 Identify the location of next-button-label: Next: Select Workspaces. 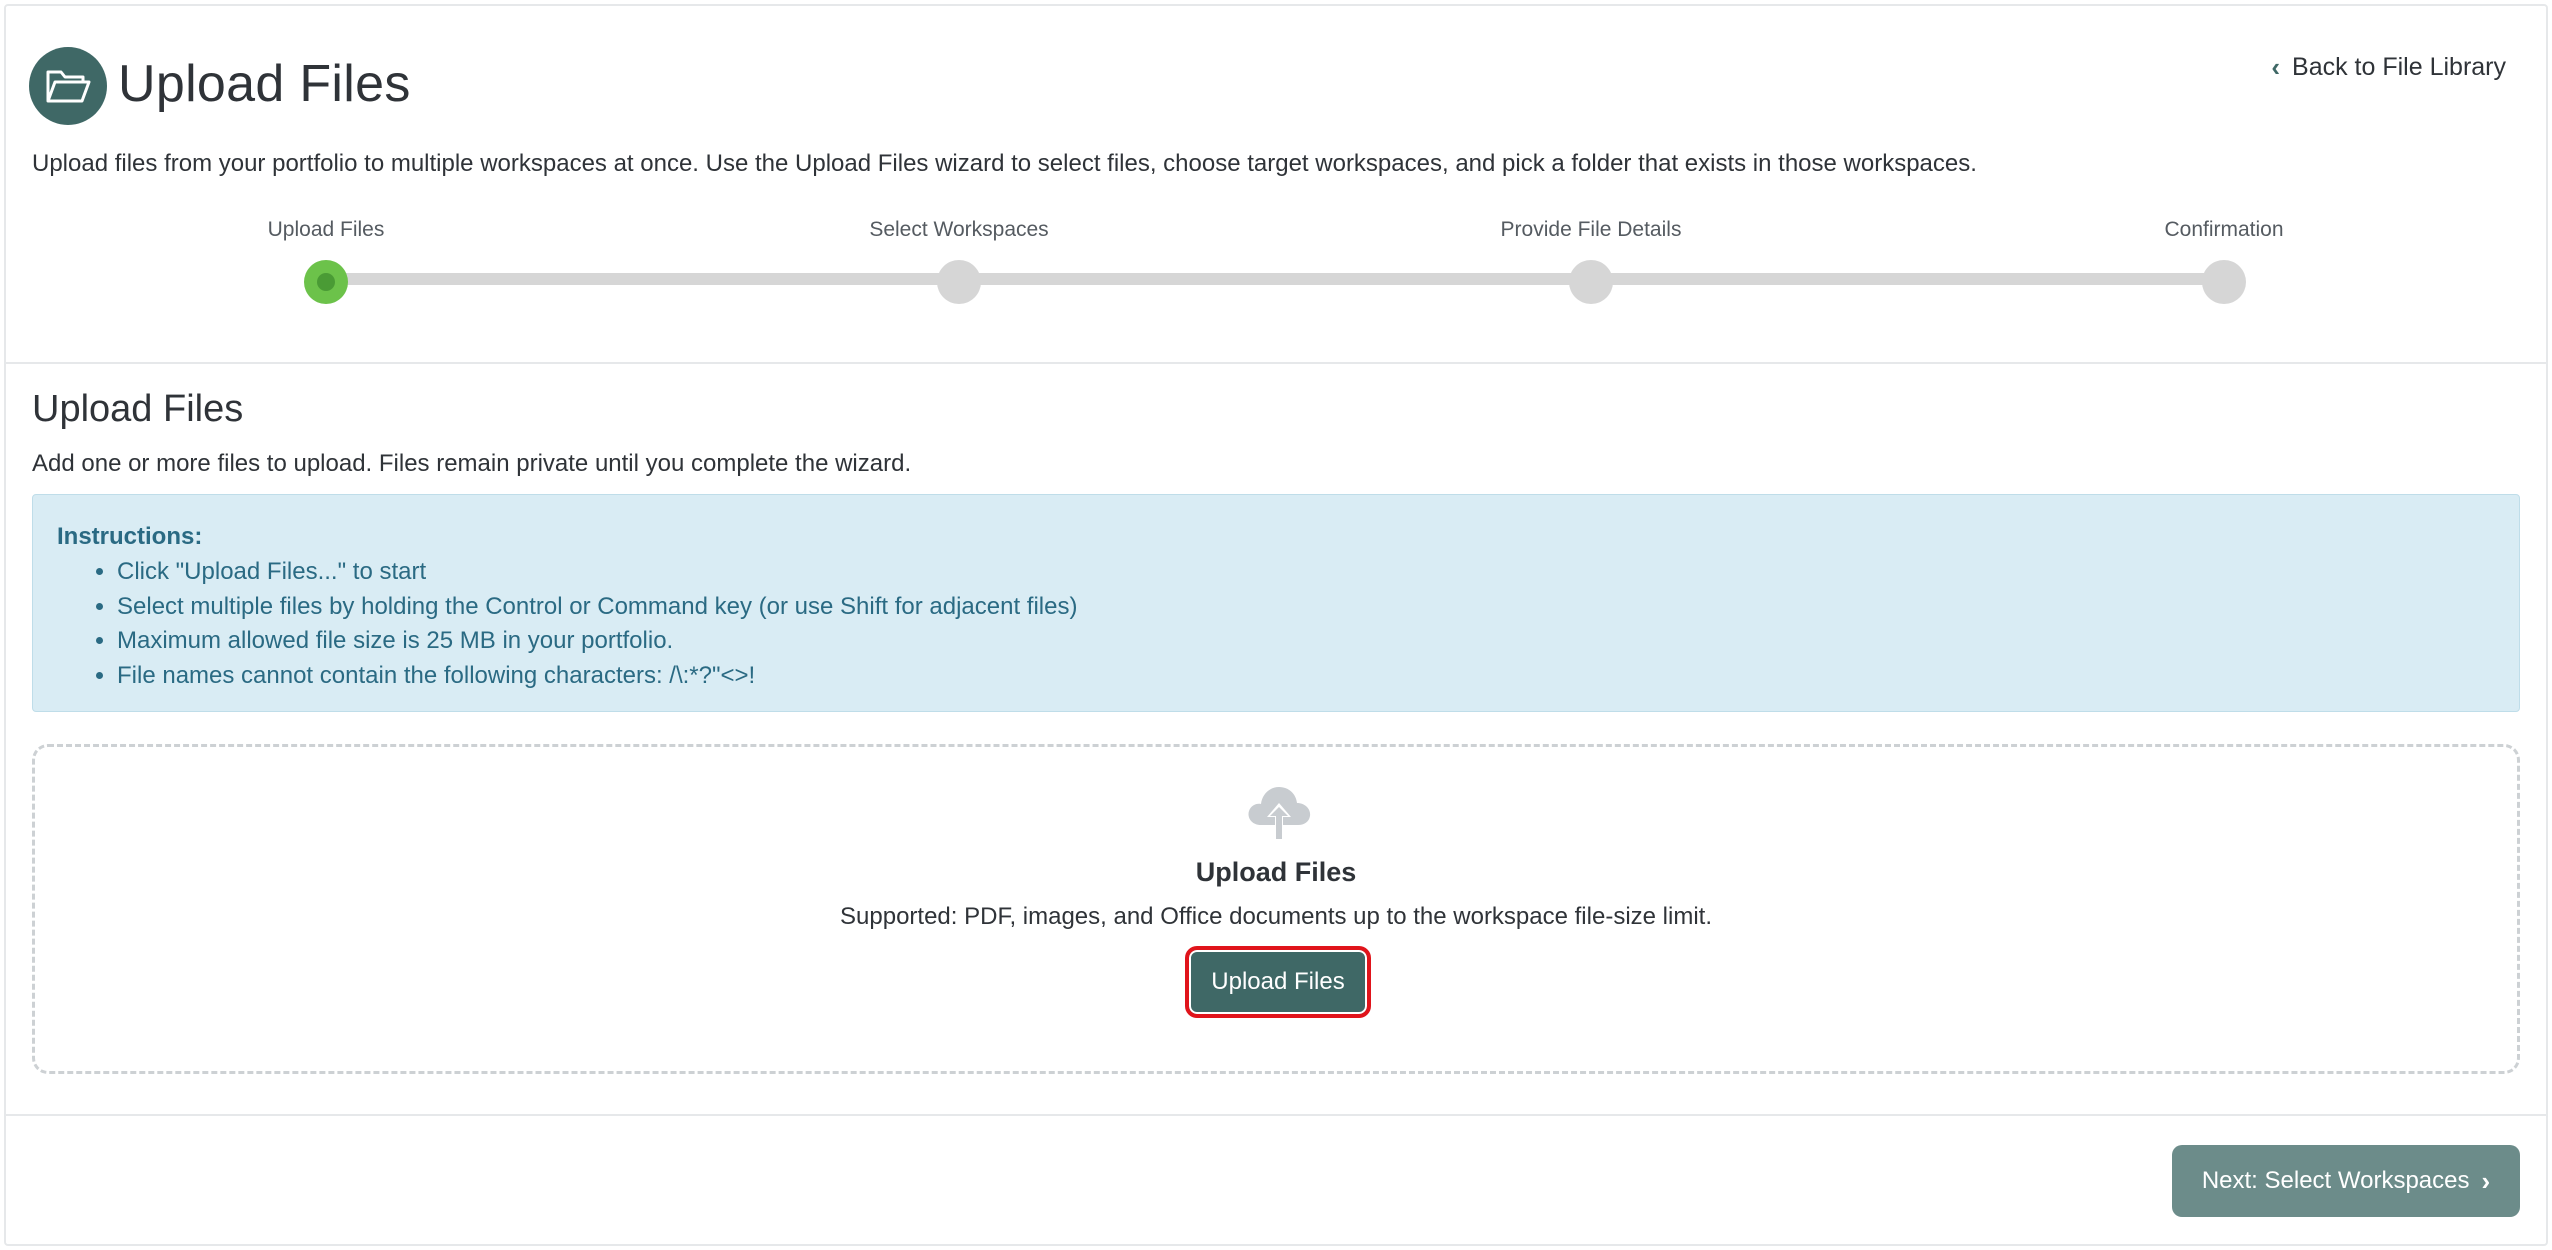
(2335, 1180).